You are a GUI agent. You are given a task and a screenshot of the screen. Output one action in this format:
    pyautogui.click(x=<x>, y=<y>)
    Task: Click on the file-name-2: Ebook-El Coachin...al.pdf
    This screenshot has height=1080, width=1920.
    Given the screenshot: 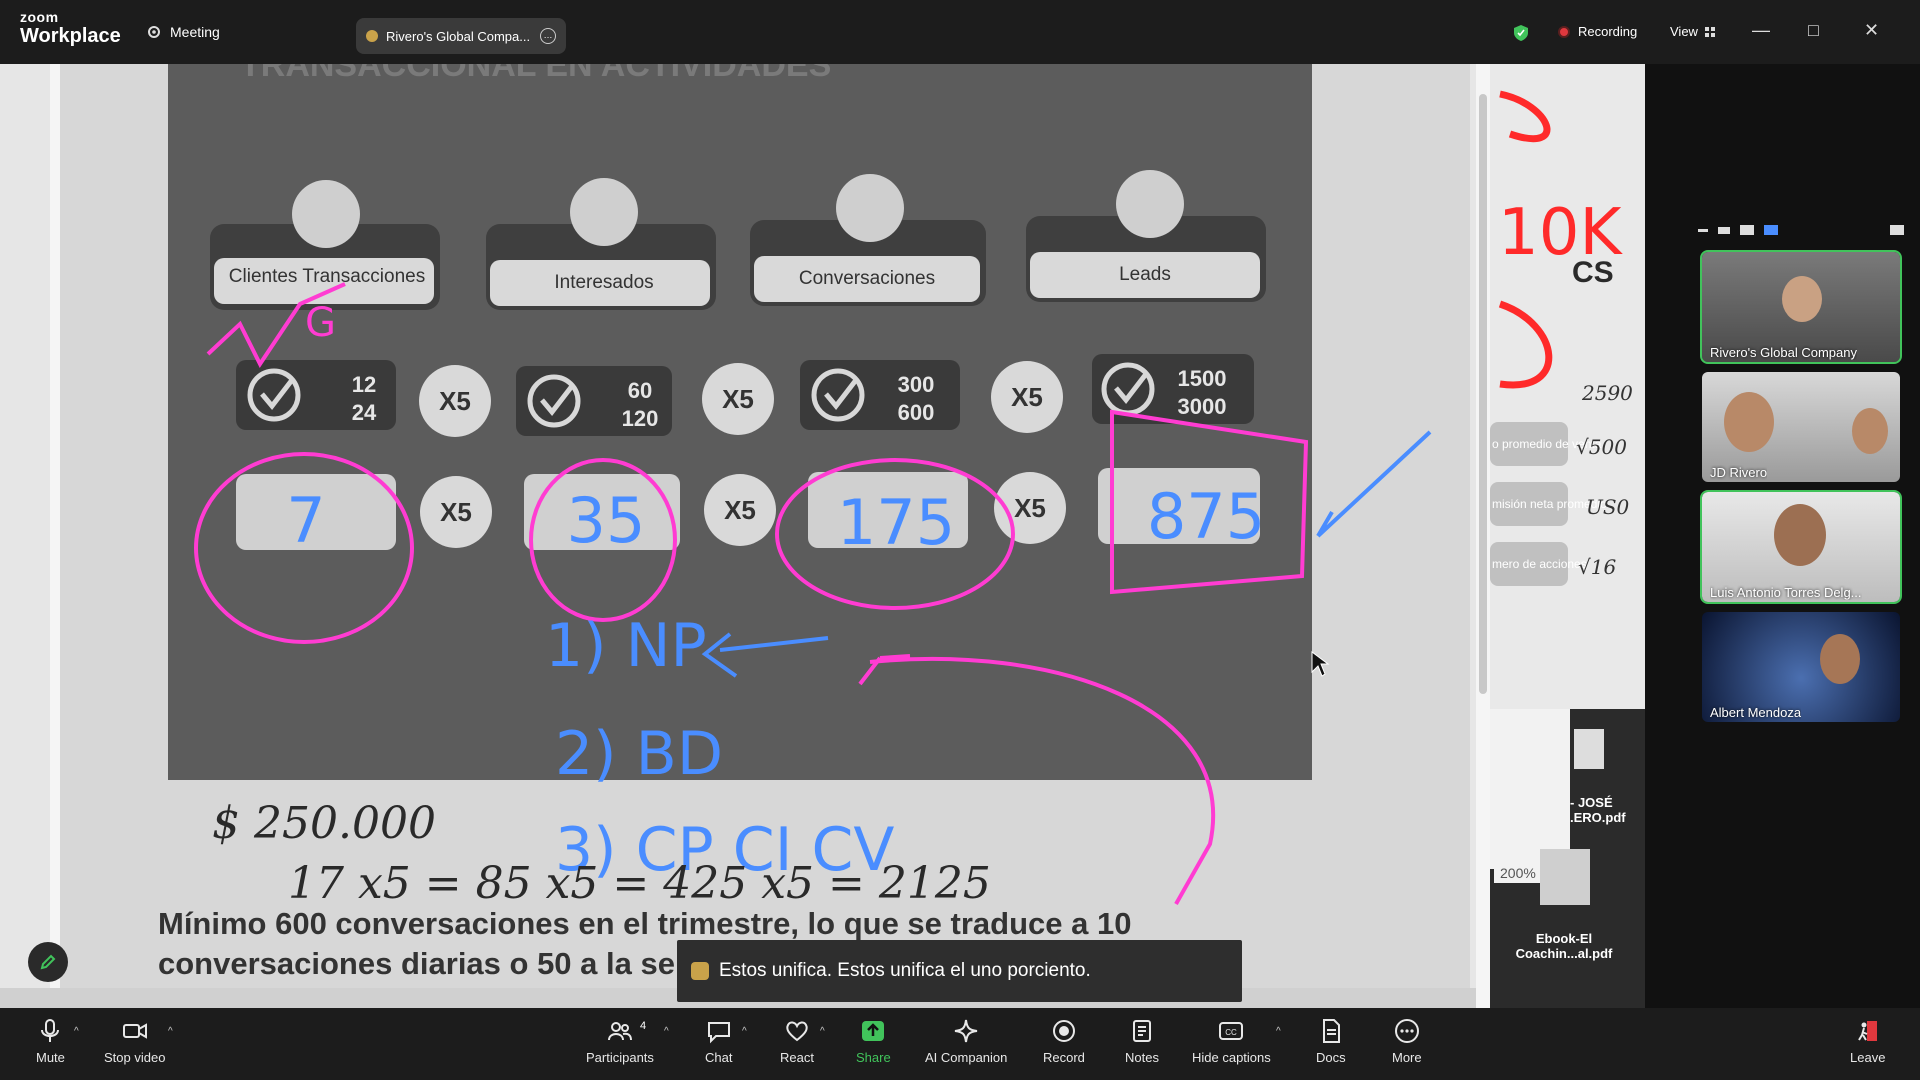 What is the action you would take?
    pyautogui.click(x=1564, y=946)
    